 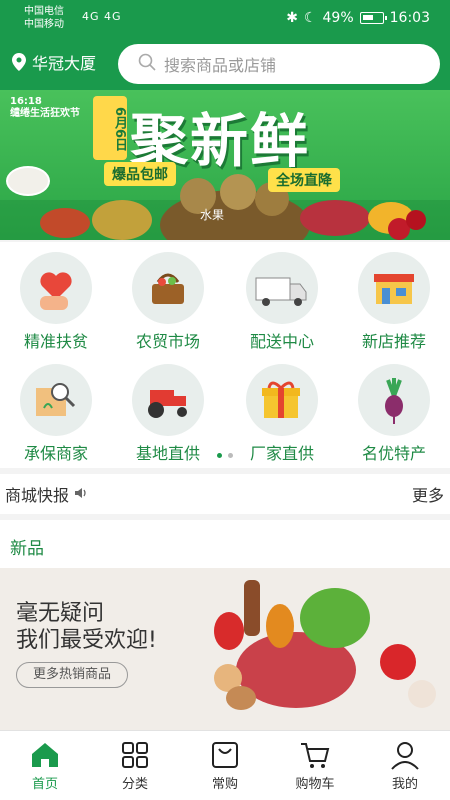 What do you see at coordinates (44, 784) in the screenshot?
I see `tab-label: 首页` at bounding box center [44, 784].